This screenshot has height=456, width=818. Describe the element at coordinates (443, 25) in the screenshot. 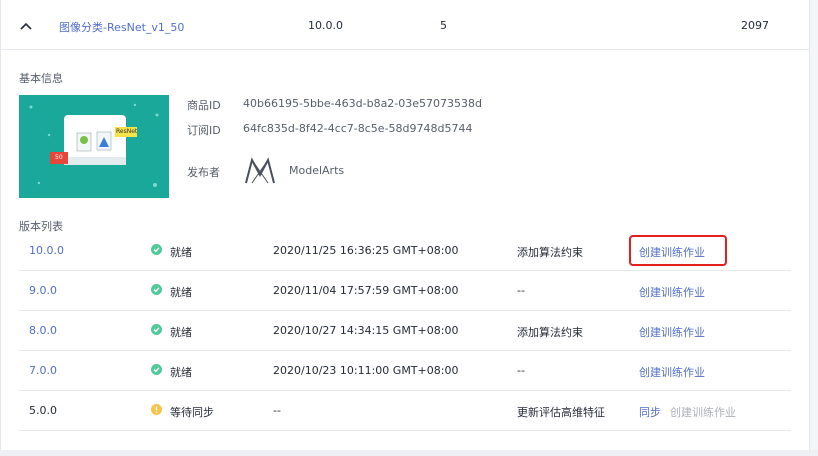

I see `summary-count: 5` at that location.